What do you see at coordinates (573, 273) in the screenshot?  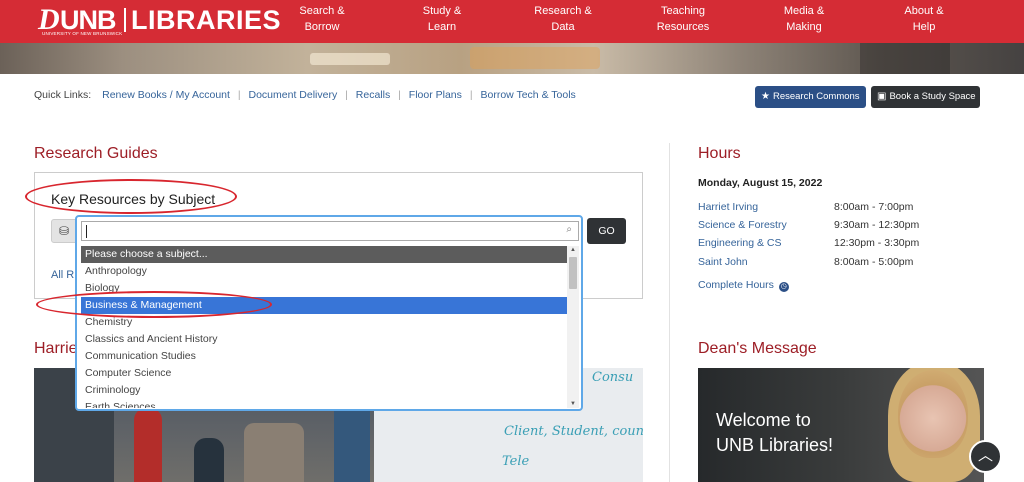 I see `scrollbar-thumb` at bounding box center [573, 273].